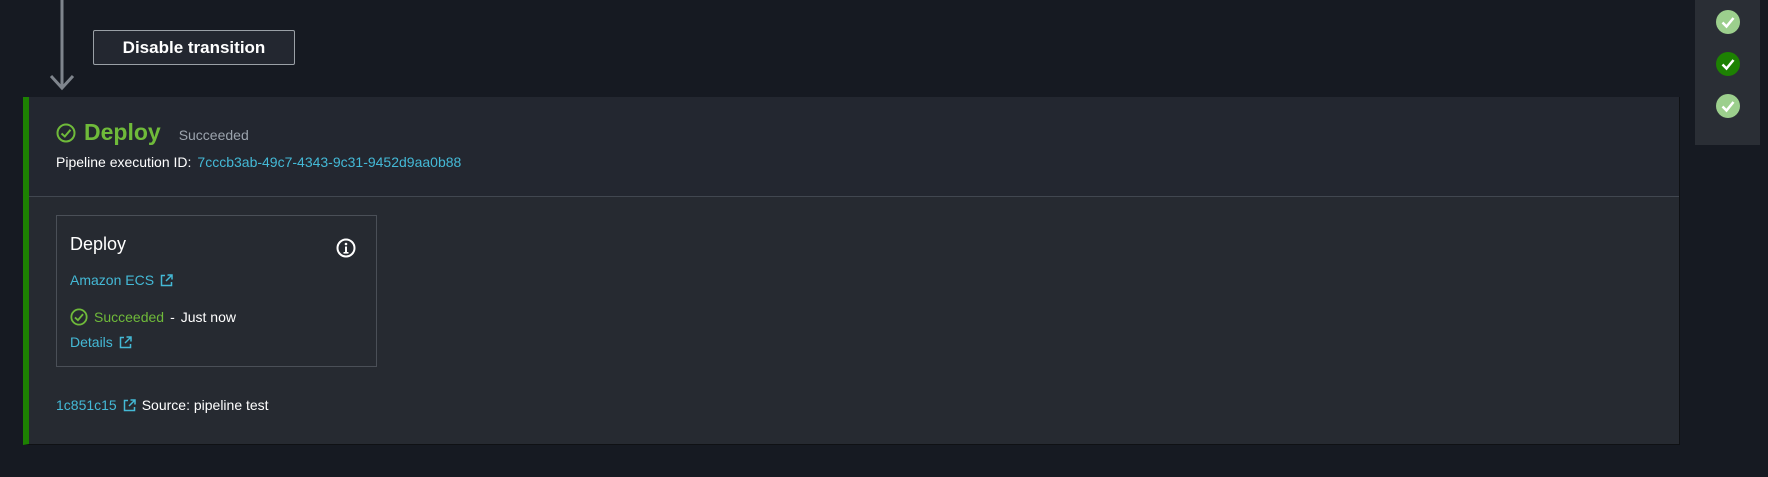  What do you see at coordinates (346, 248) in the screenshot?
I see `info-icon` at bounding box center [346, 248].